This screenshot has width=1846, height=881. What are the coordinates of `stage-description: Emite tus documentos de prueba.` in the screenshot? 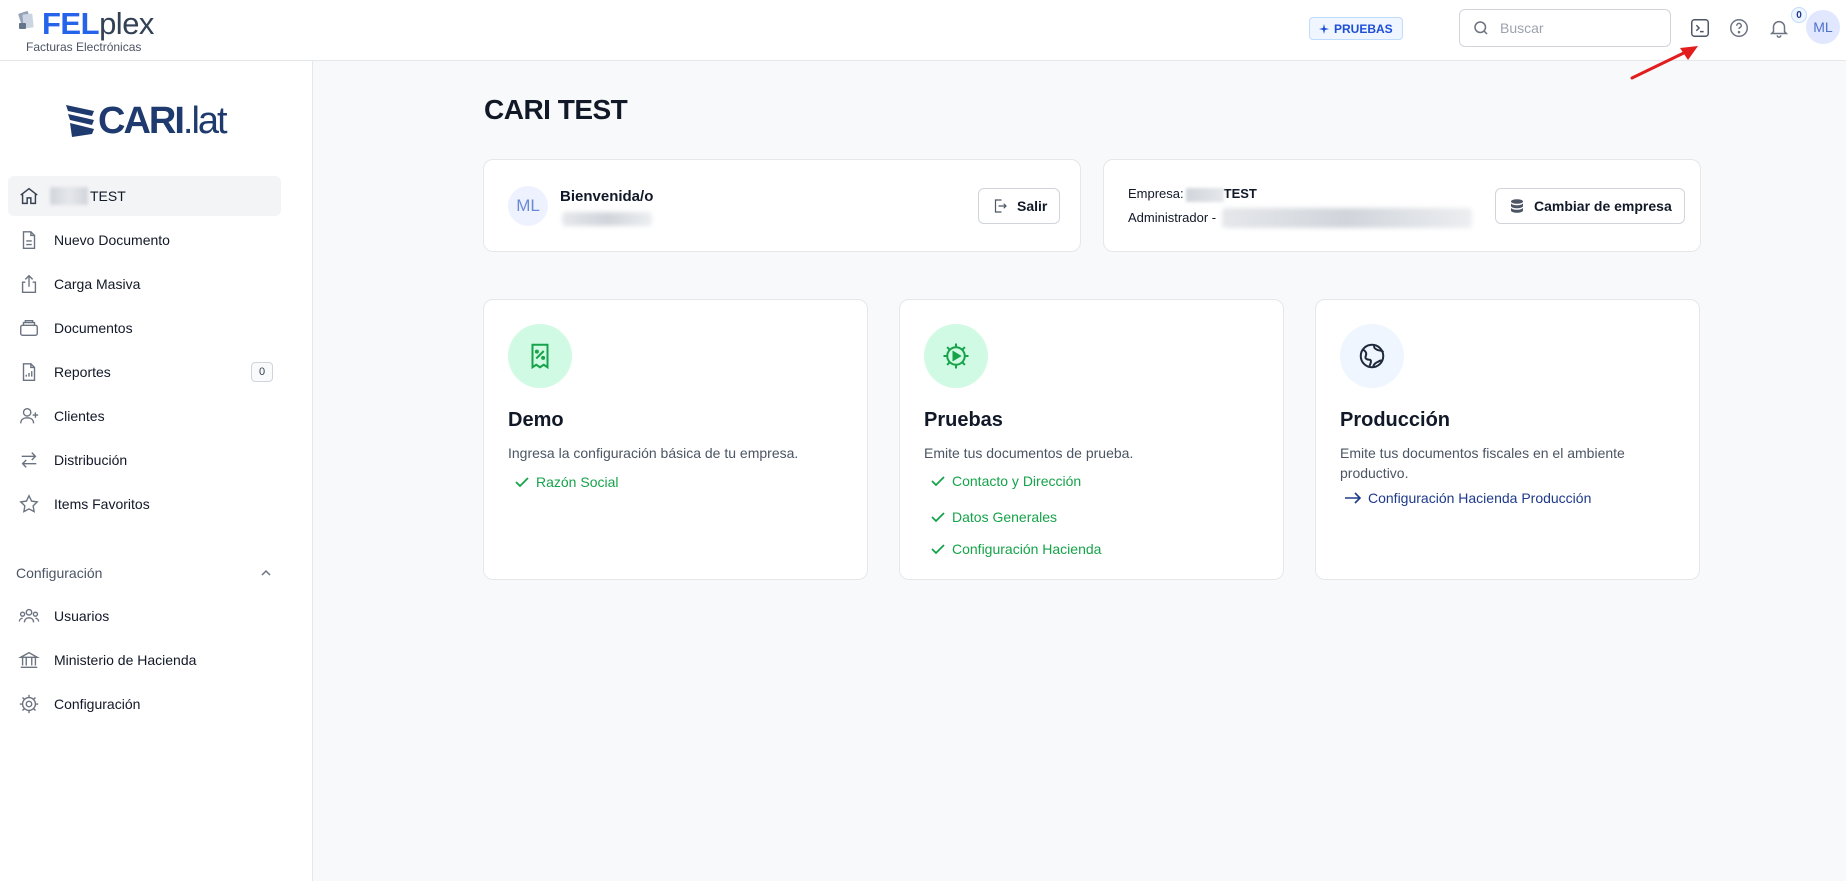 It's located at (1029, 453).